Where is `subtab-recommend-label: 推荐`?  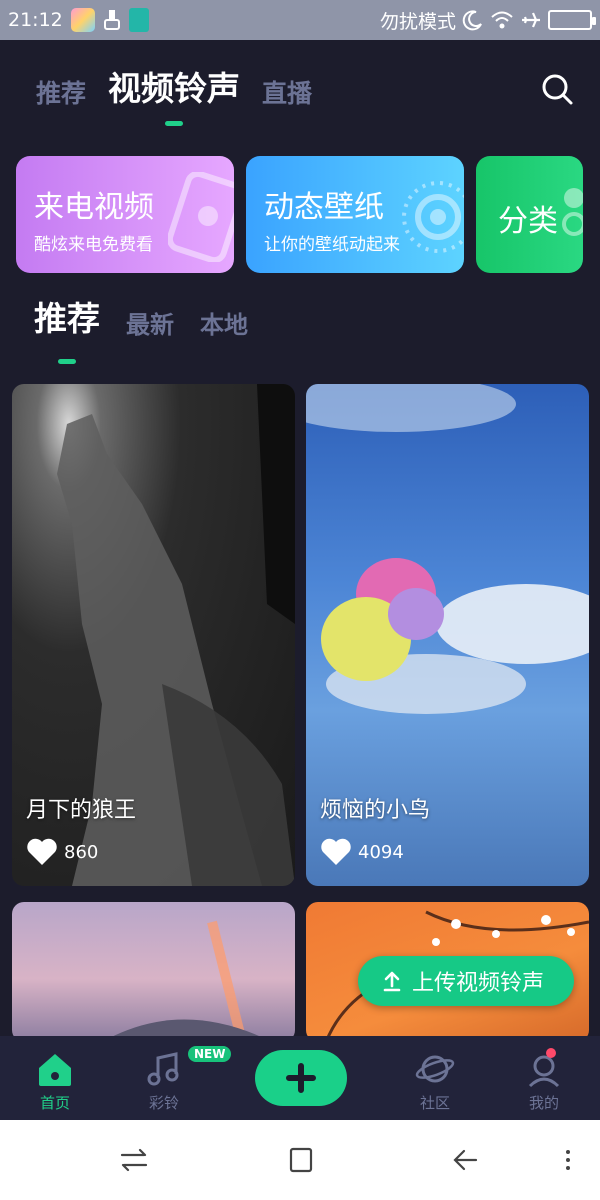 subtab-recommend-label: 推荐 is located at coordinates (67, 318).